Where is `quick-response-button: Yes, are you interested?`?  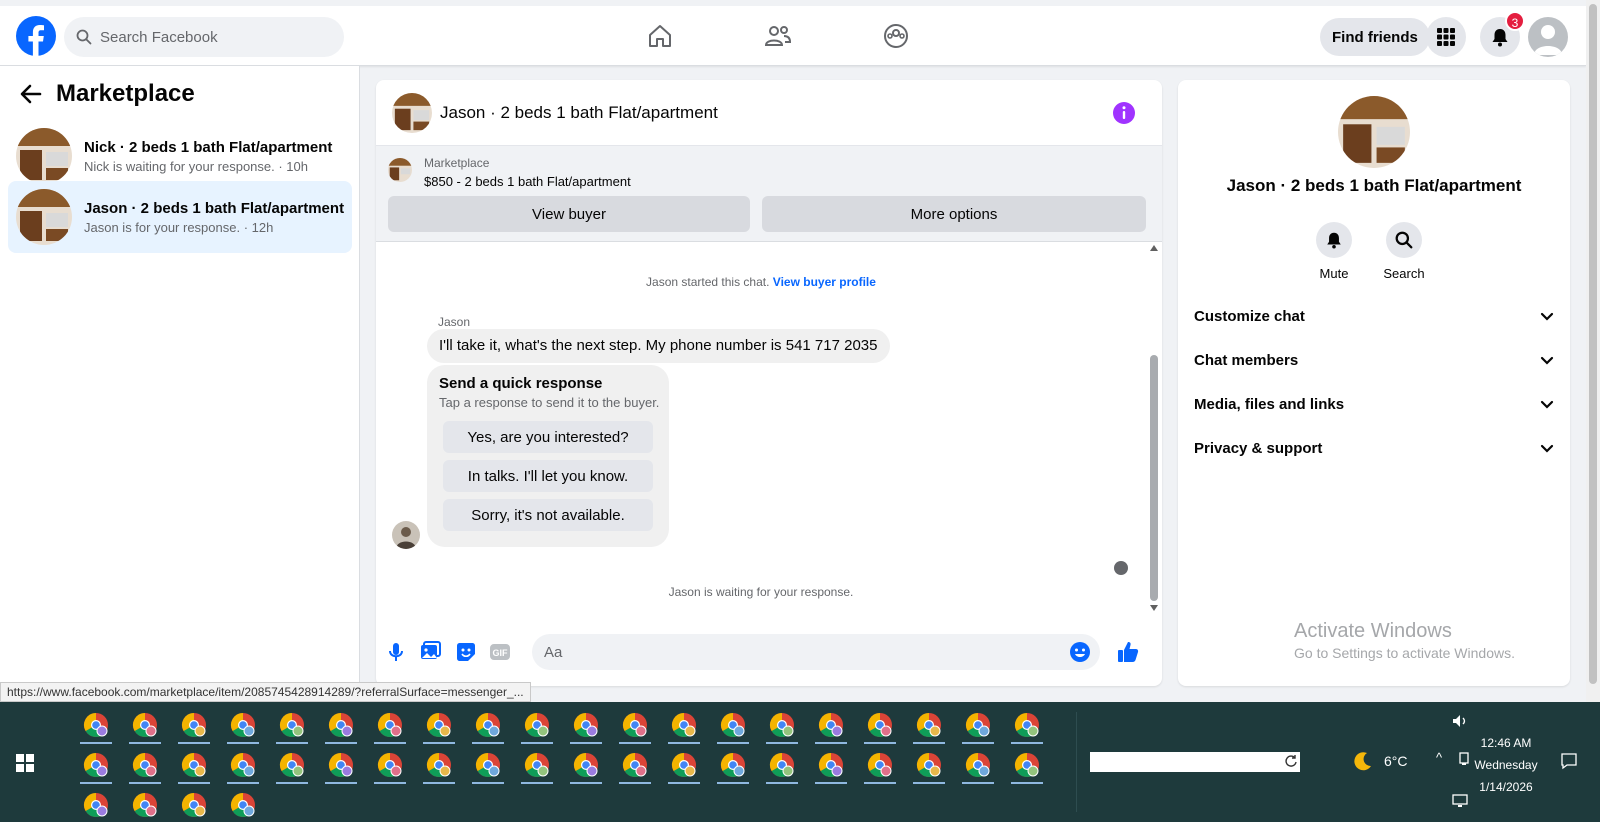
quick-response-button: Yes, are you interested? is located at coordinates (548, 437).